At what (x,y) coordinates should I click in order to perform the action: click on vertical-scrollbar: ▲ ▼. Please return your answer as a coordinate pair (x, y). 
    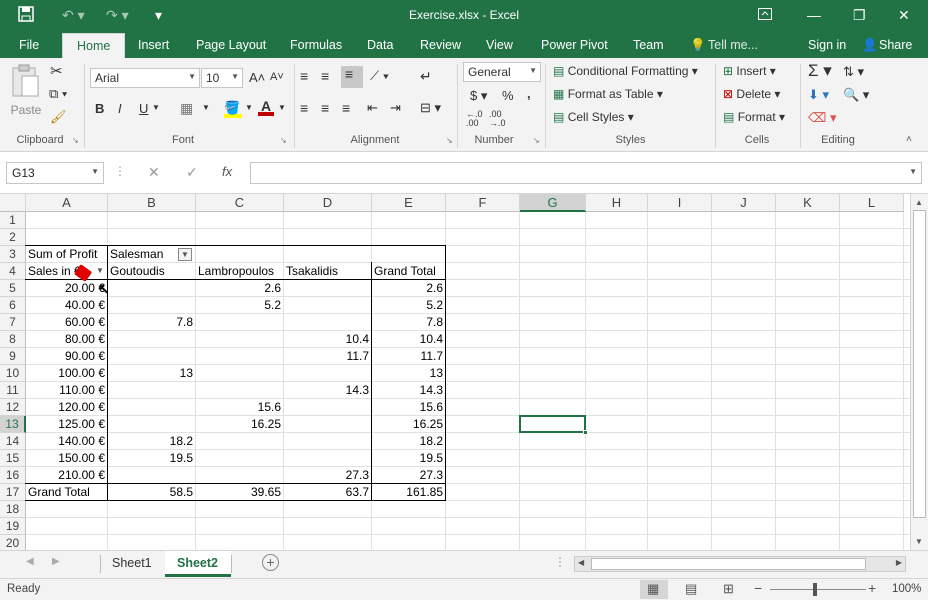
    Looking at the image, I should click on (919, 372).